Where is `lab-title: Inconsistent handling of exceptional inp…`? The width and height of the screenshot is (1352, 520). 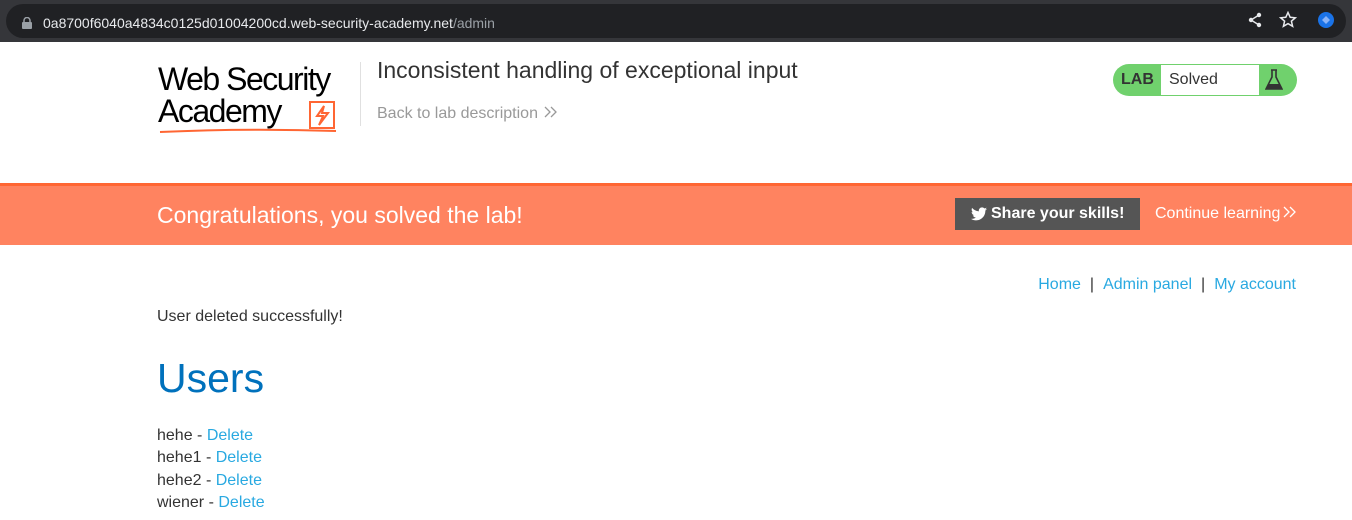 lab-title: Inconsistent handling of exceptional inp… is located at coordinates (587, 70).